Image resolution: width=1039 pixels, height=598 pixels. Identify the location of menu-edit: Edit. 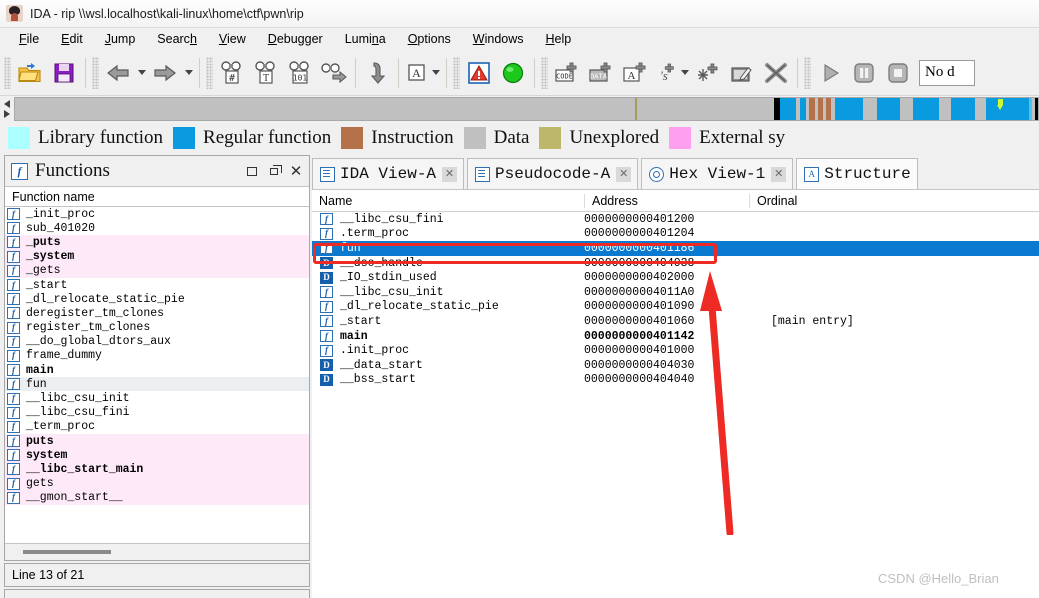
(72, 39).